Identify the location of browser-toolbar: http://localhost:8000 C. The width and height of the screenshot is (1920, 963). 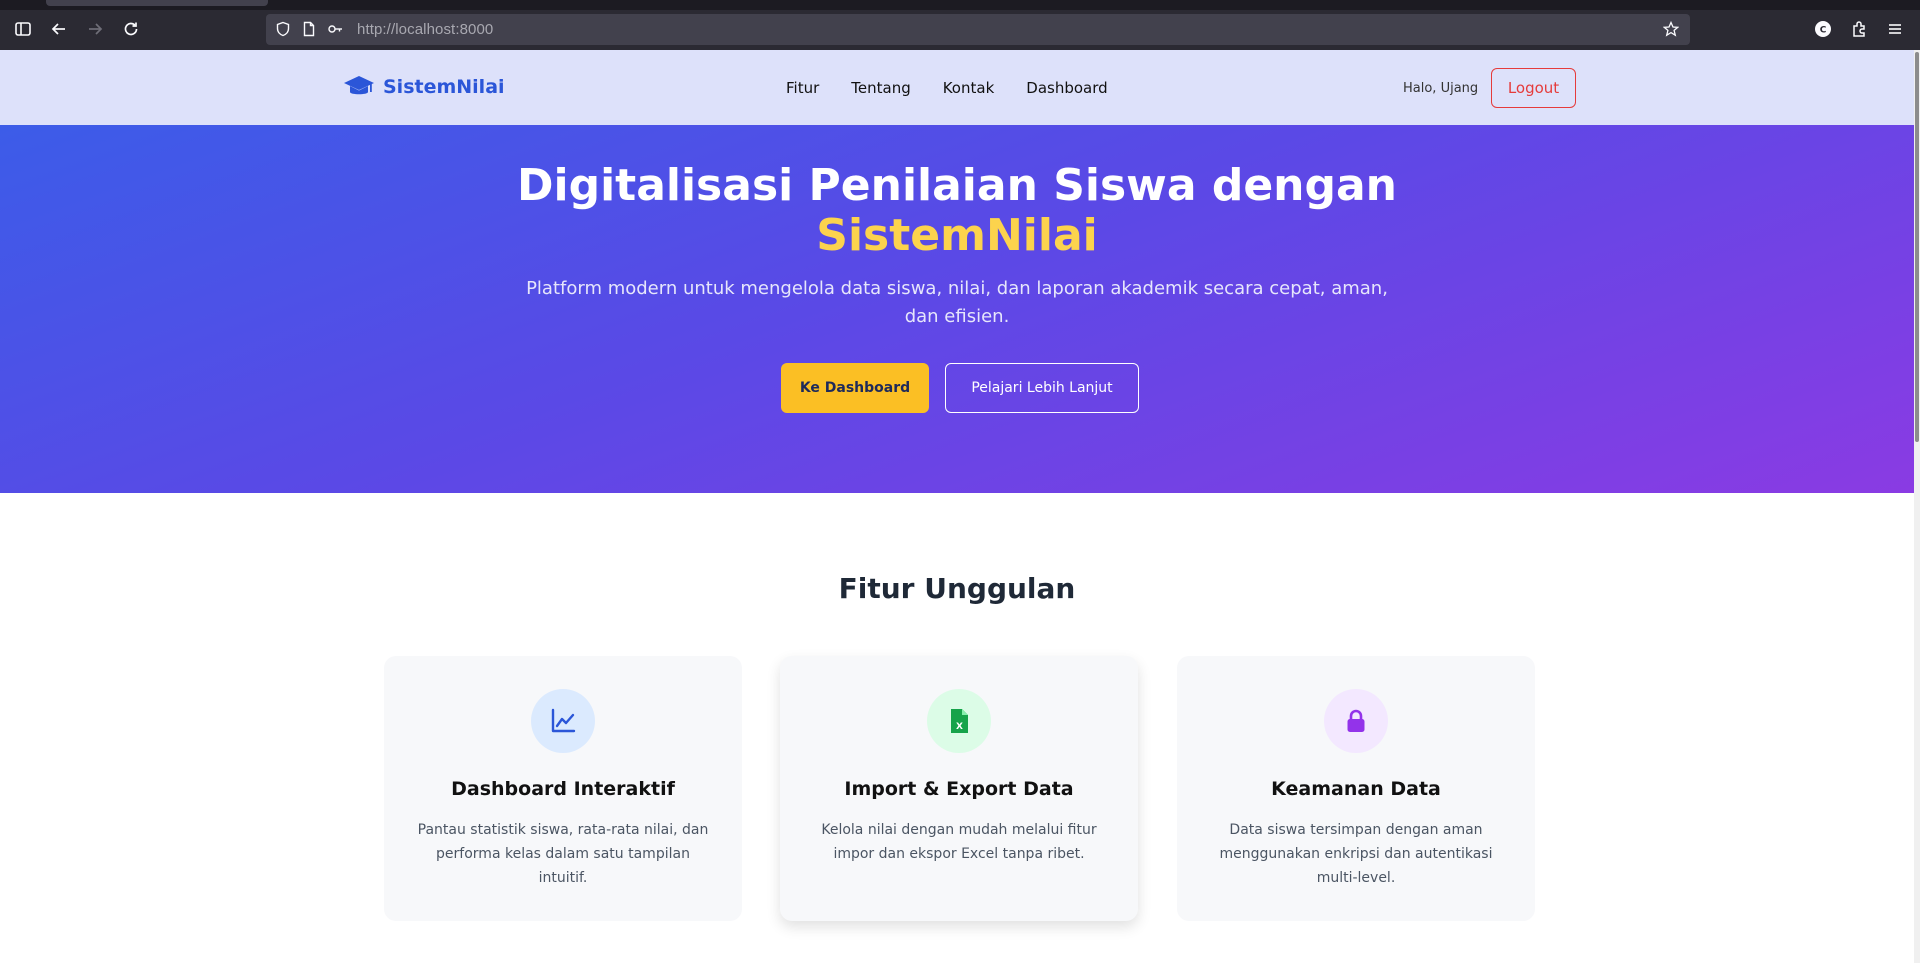
(960, 25).